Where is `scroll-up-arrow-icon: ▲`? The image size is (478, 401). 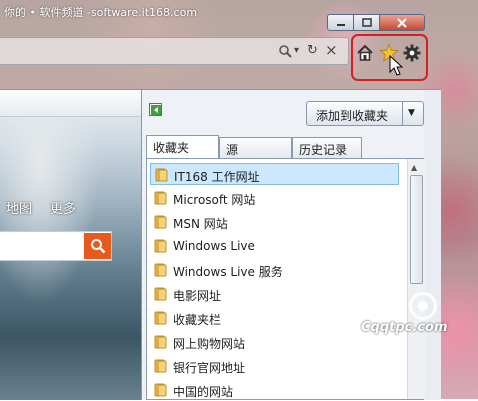
scroll-up-arrow-icon: ▲ is located at coordinates (414, 167).